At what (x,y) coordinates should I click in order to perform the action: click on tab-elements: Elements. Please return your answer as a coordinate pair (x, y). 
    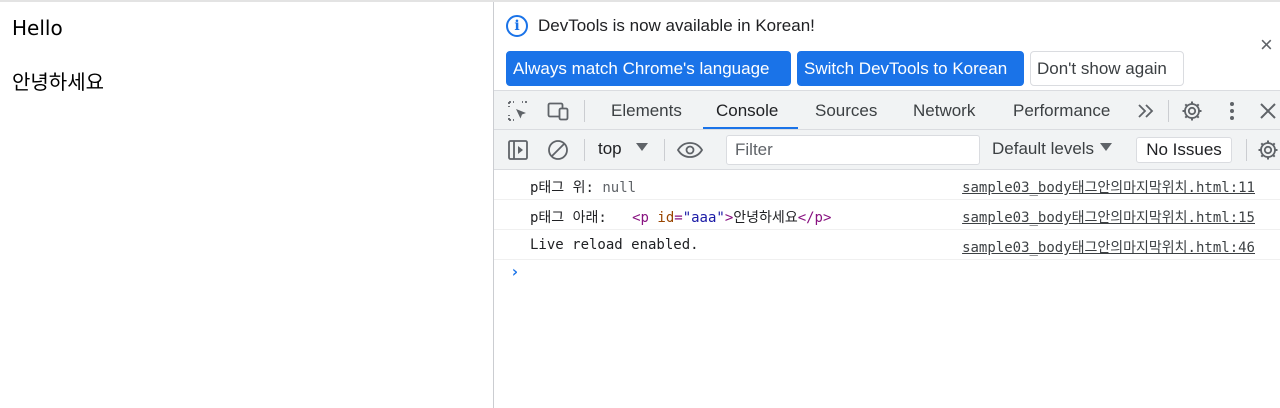
    Looking at the image, I should click on (646, 110).